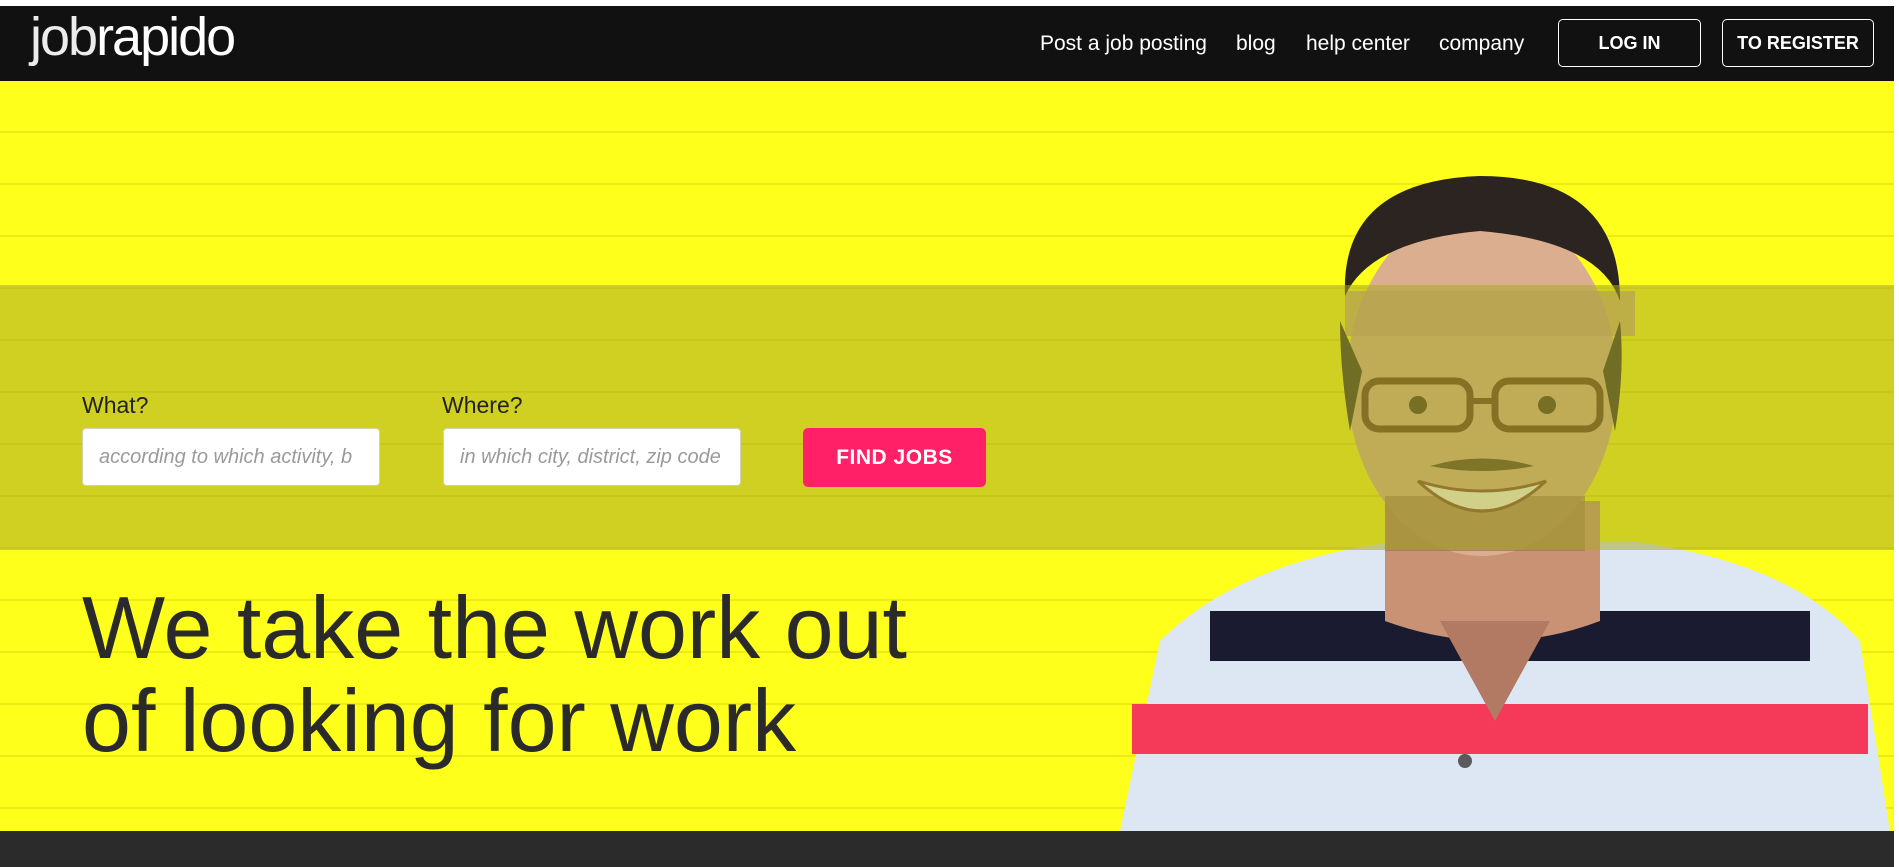 Image resolution: width=1899 pixels, height=867 pixels. I want to click on what-label: What?, so click(115, 405).